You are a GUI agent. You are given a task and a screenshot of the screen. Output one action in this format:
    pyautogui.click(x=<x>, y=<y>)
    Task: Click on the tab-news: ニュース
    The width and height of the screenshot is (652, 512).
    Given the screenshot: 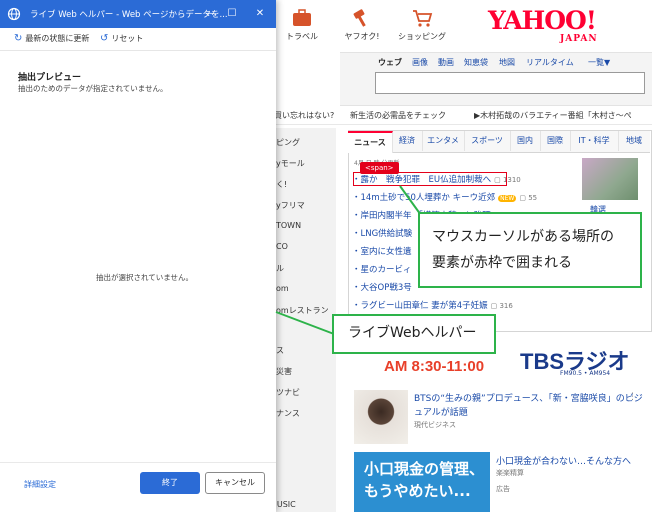 What is the action you would take?
    pyautogui.click(x=370, y=142)
    